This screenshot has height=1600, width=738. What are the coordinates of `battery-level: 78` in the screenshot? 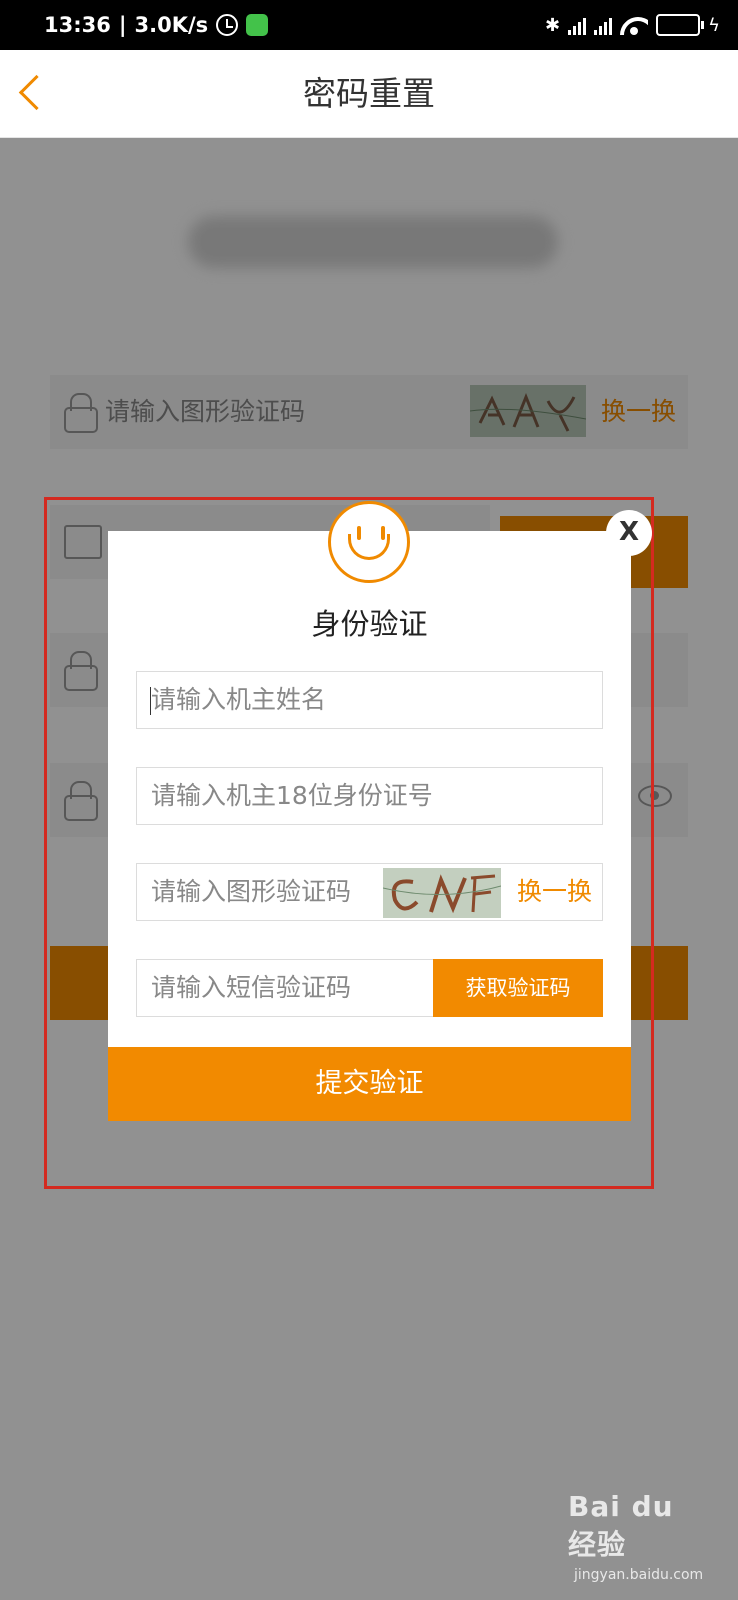 It's located at (678, 24).